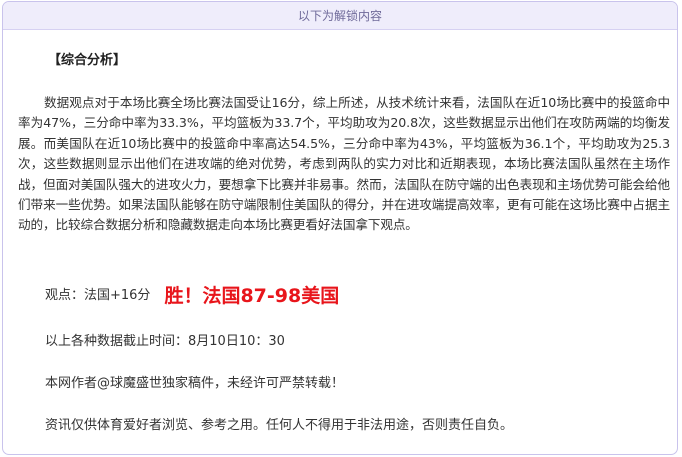  Describe the element at coordinates (252, 296) in the screenshot. I see `prediction-result: 胜！法国87-98美国` at that location.